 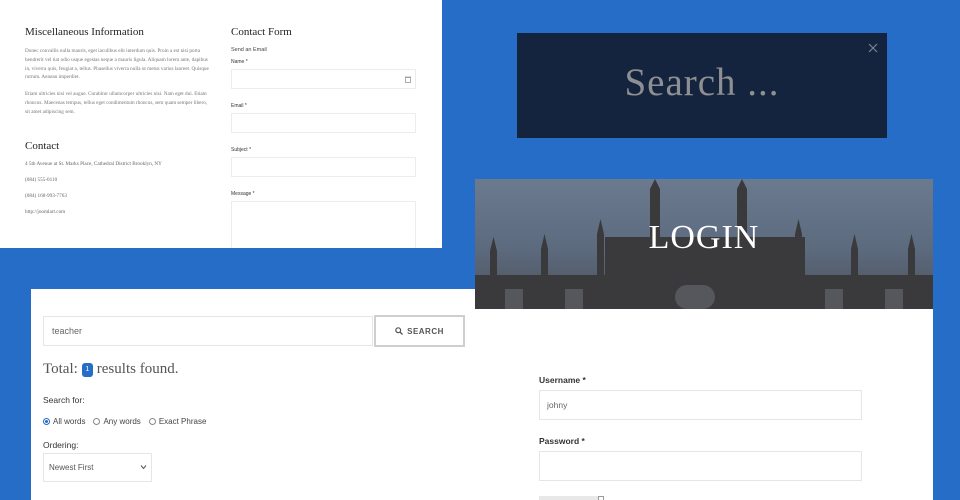 What do you see at coordinates (152, 421) in the screenshot?
I see `radio-exact-phrase` at bounding box center [152, 421].